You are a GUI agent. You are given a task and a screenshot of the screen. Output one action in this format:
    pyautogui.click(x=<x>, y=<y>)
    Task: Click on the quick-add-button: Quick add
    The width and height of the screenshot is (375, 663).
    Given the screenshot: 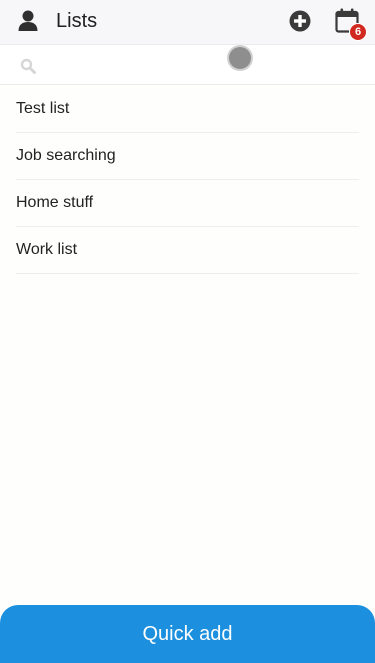 What is the action you would take?
    pyautogui.click(x=187, y=634)
    